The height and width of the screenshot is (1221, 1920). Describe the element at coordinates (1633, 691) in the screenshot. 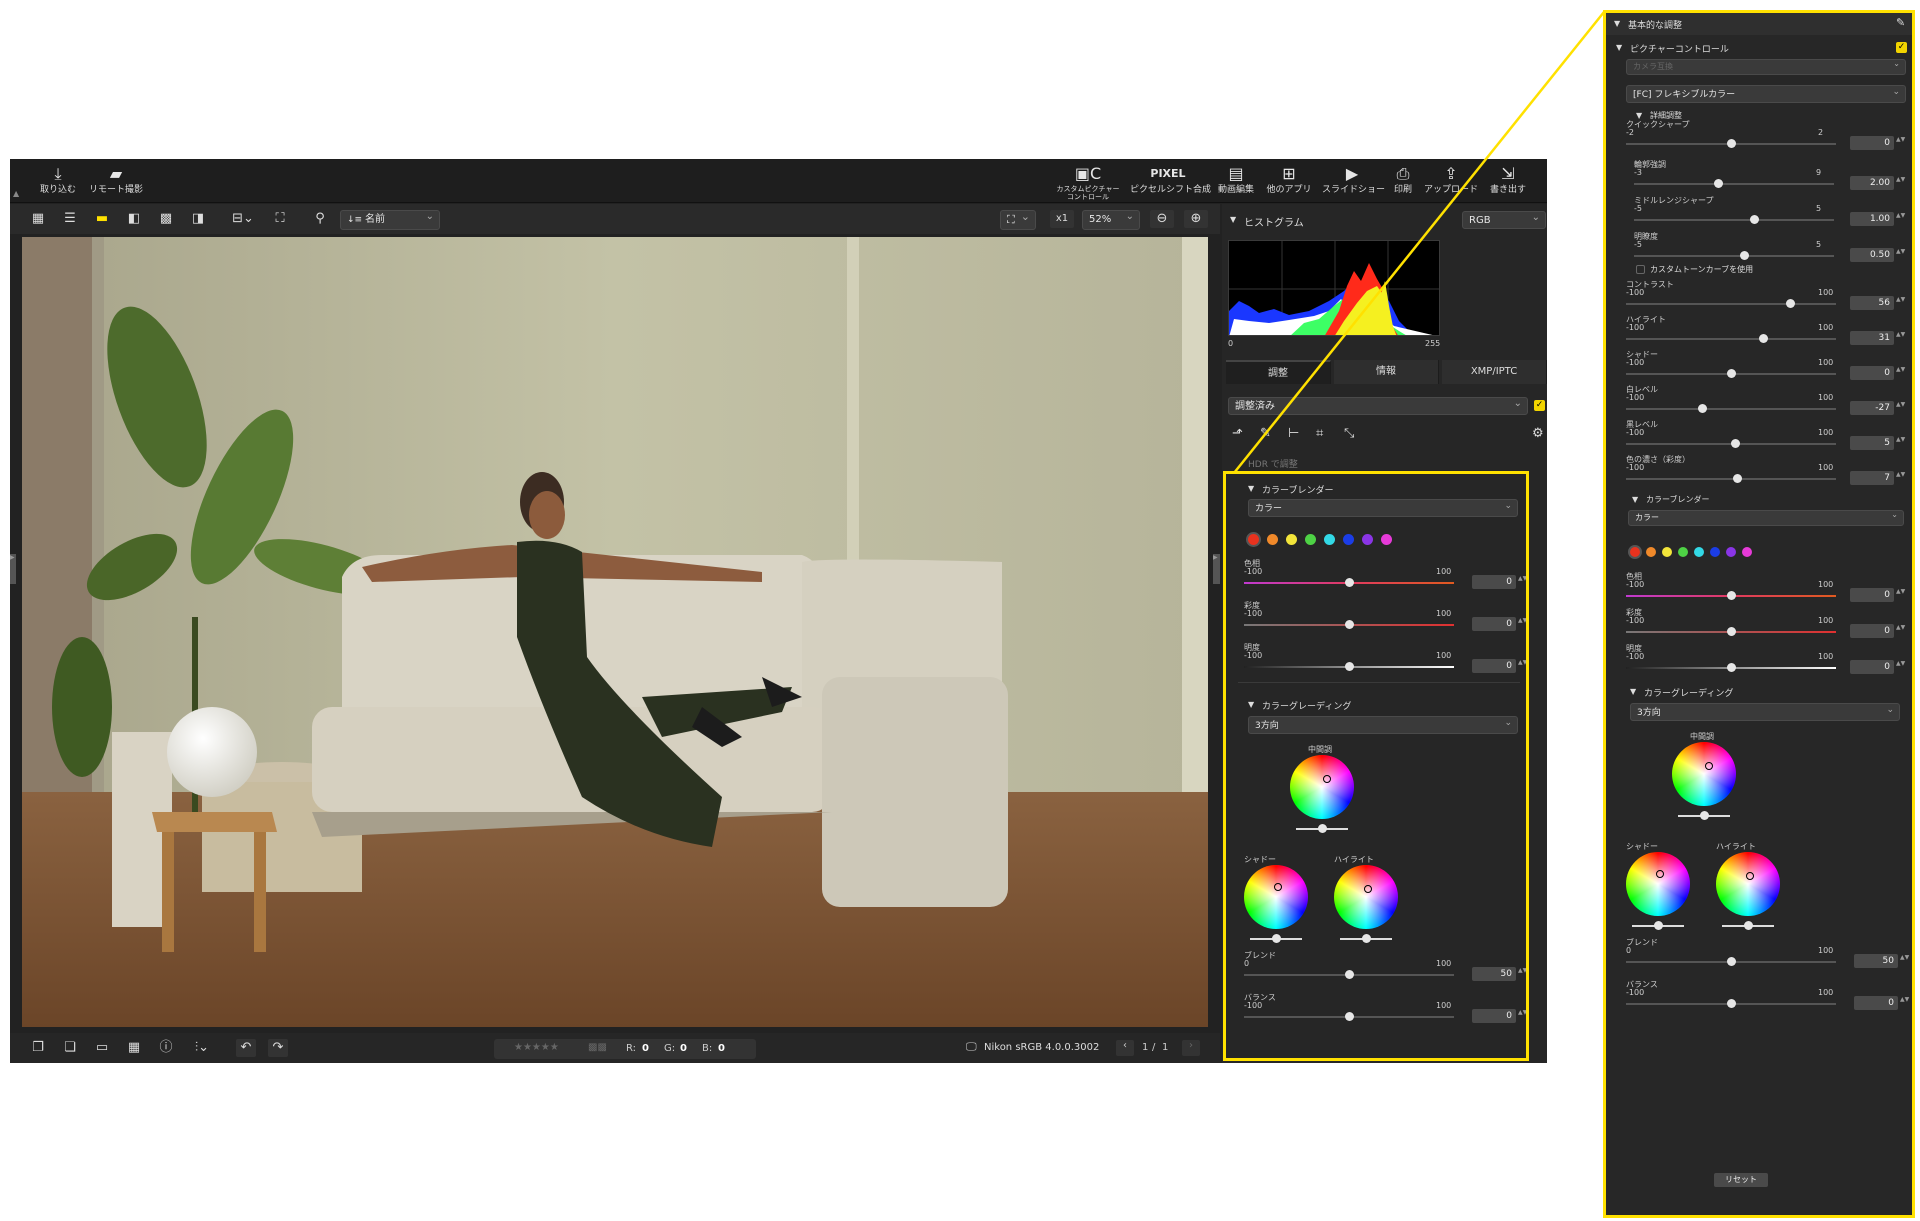

I see `color-grading-toggle-icon: ▼` at that location.